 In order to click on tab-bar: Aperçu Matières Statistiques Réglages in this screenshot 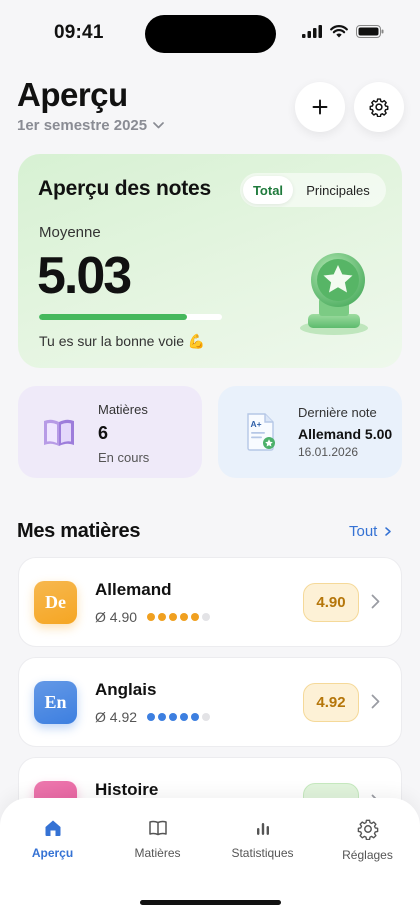, I will do `click(210, 855)`.